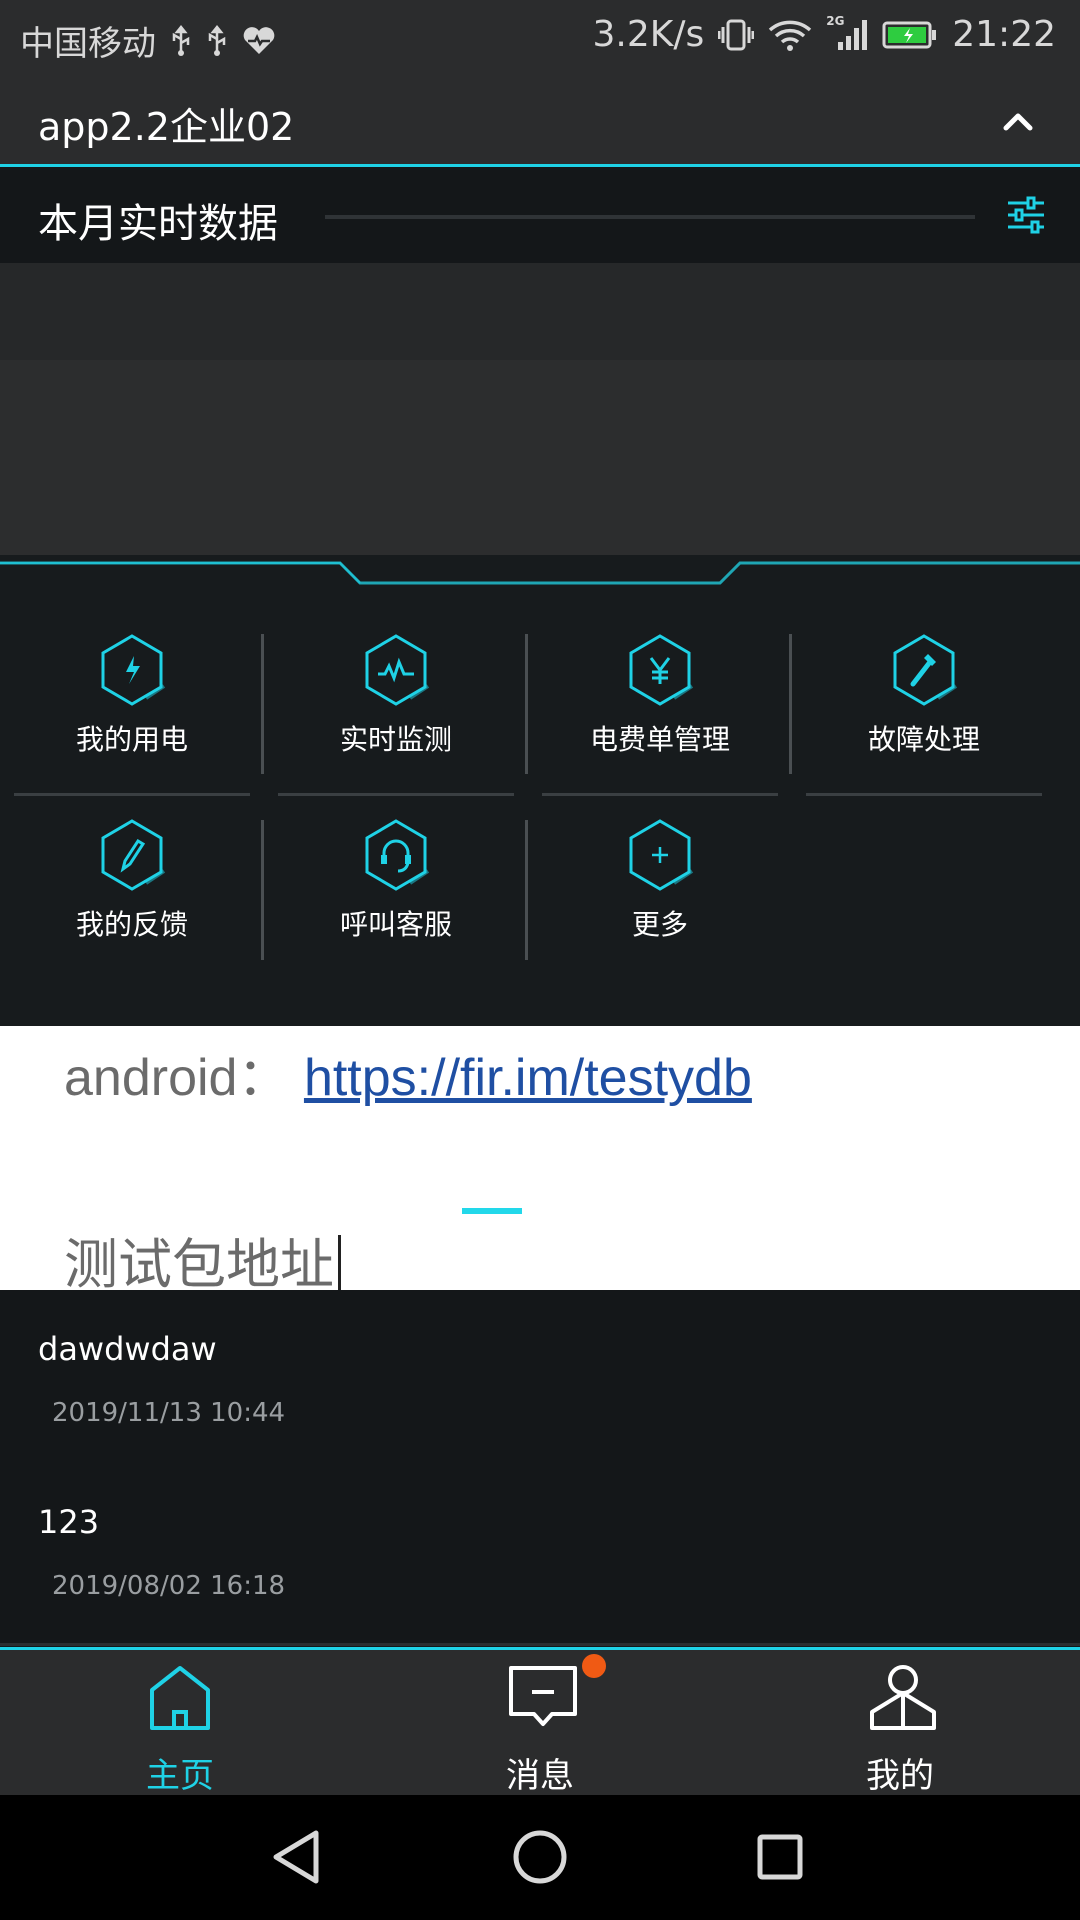  What do you see at coordinates (824, 35) in the screenshot?
I see `status-right: 3.2K/s 2G 21:22` at bounding box center [824, 35].